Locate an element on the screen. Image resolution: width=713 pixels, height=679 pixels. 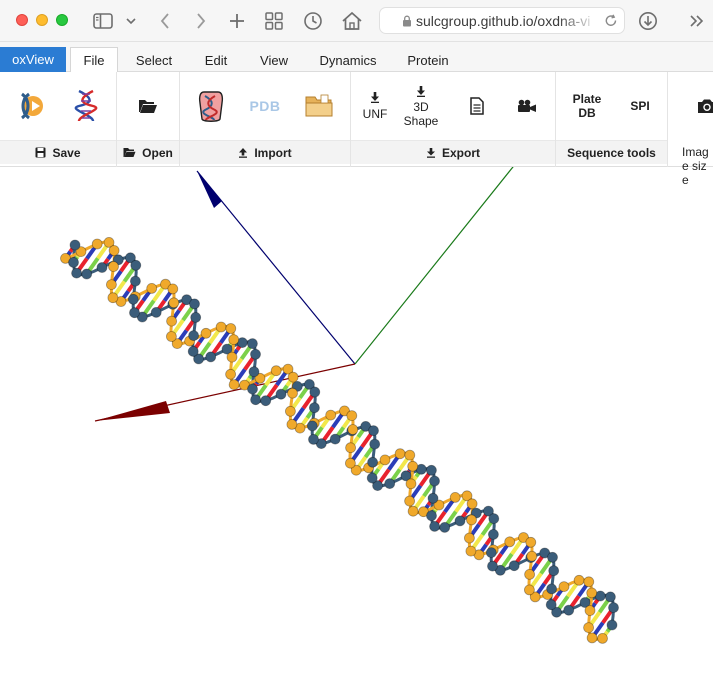
document-icon is located at coordinates (477, 106).